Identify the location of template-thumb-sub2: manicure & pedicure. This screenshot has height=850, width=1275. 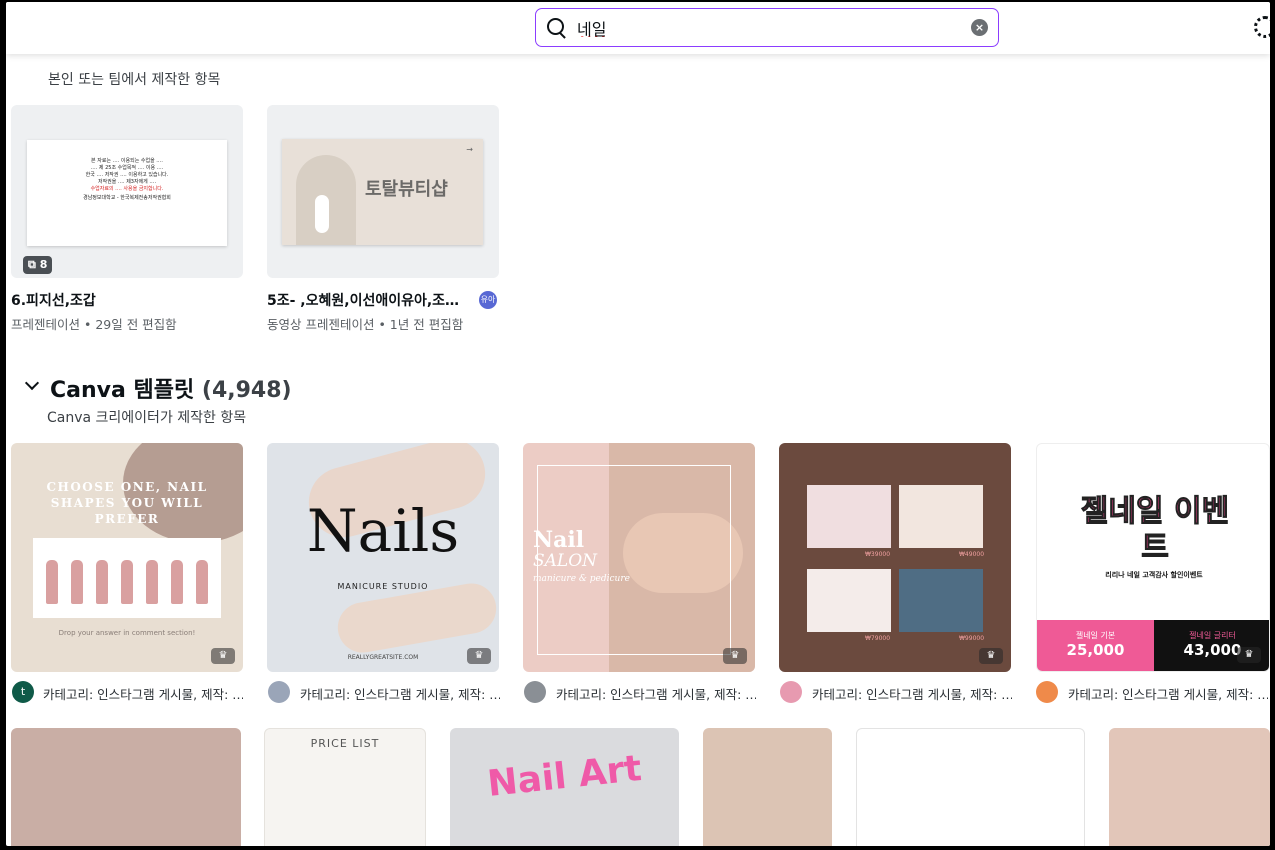
(581, 579).